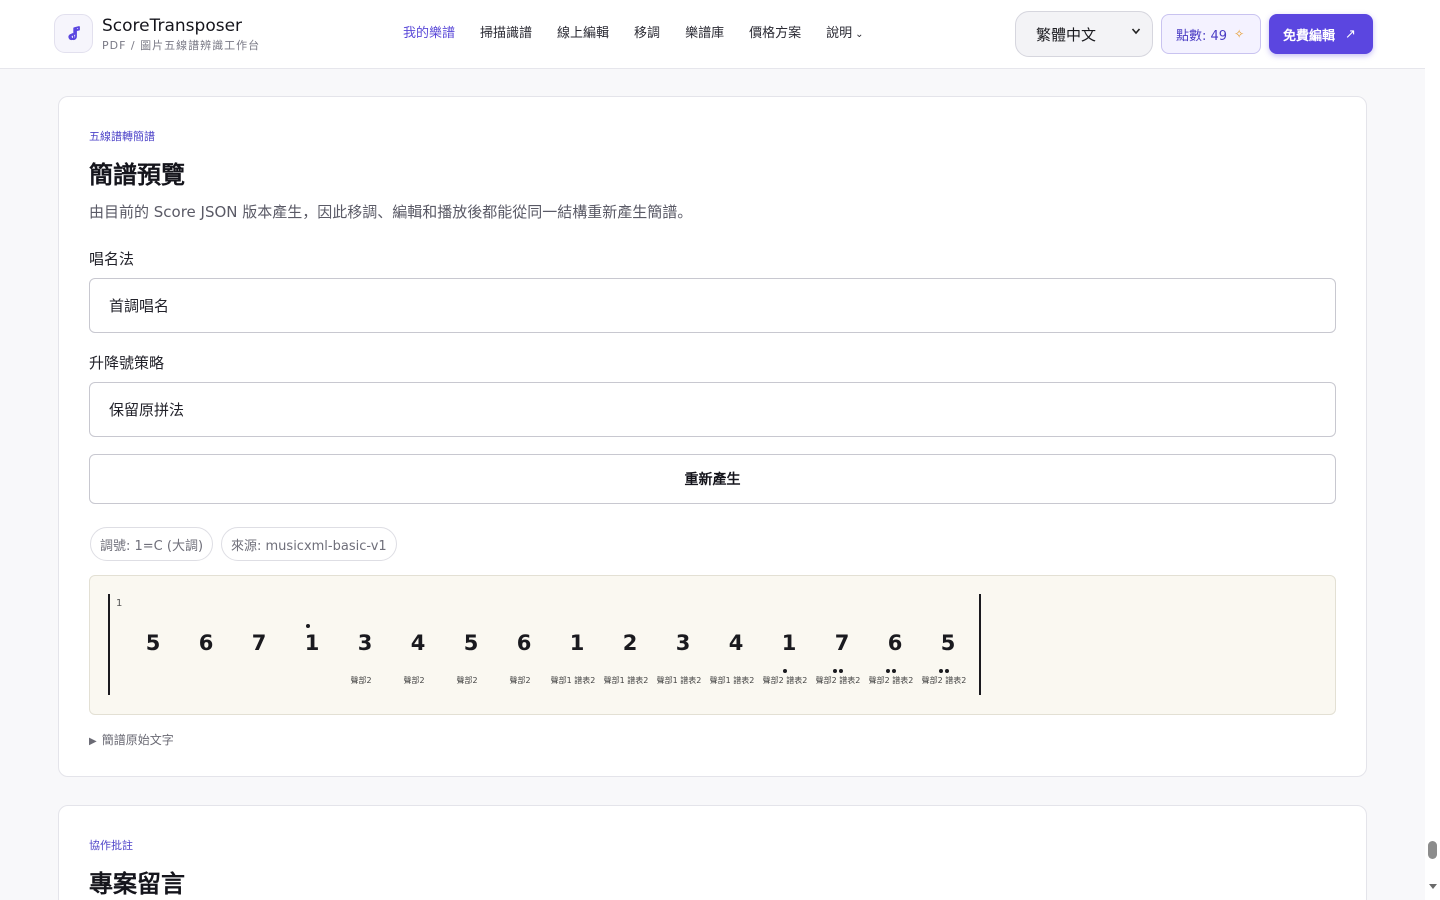 The width and height of the screenshot is (1440, 900). Describe the element at coordinates (147, 410) in the screenshot. I see `accidental-select-value: 保留原拼法` at that location.